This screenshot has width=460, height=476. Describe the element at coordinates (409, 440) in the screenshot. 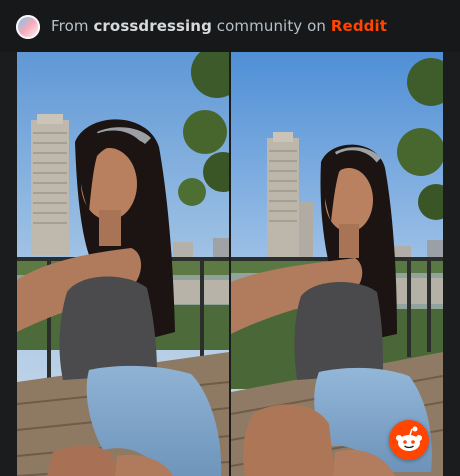

I see `reddit-alien-icon` at that location.